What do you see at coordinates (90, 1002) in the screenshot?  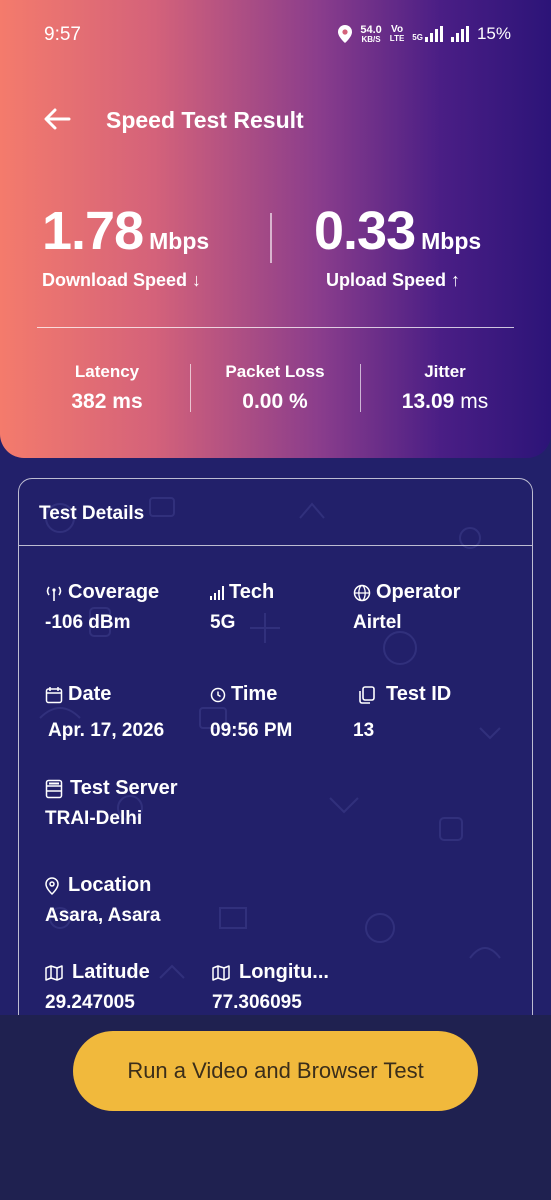 I see `latitude-value: 29.247005` at bounding box center [90, 1002].